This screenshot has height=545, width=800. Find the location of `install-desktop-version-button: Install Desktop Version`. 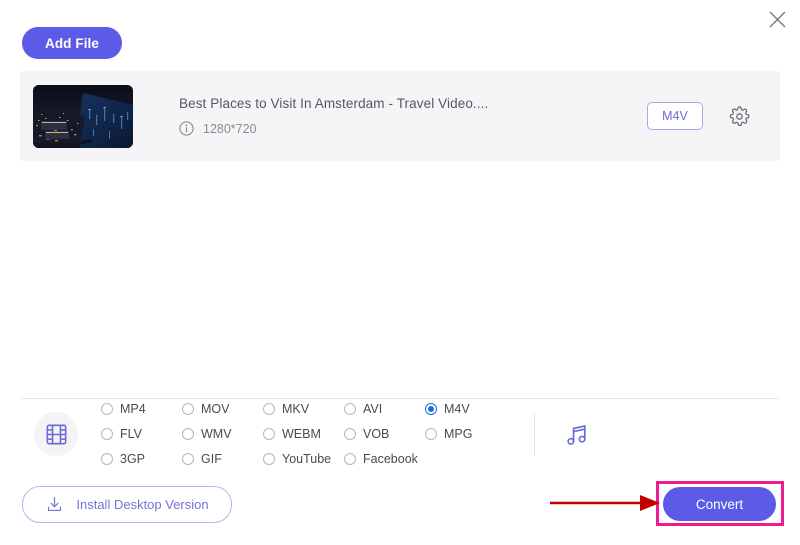

install-desktop-version-button: Install Desktop Version is located at coordinates (127, 504).